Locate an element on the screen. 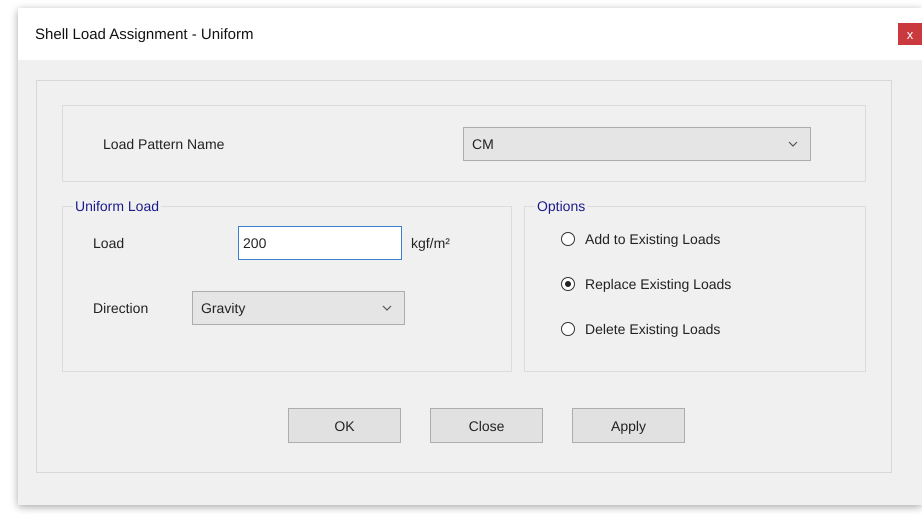  dialog-button: OK is located at coordinates (344, 425).